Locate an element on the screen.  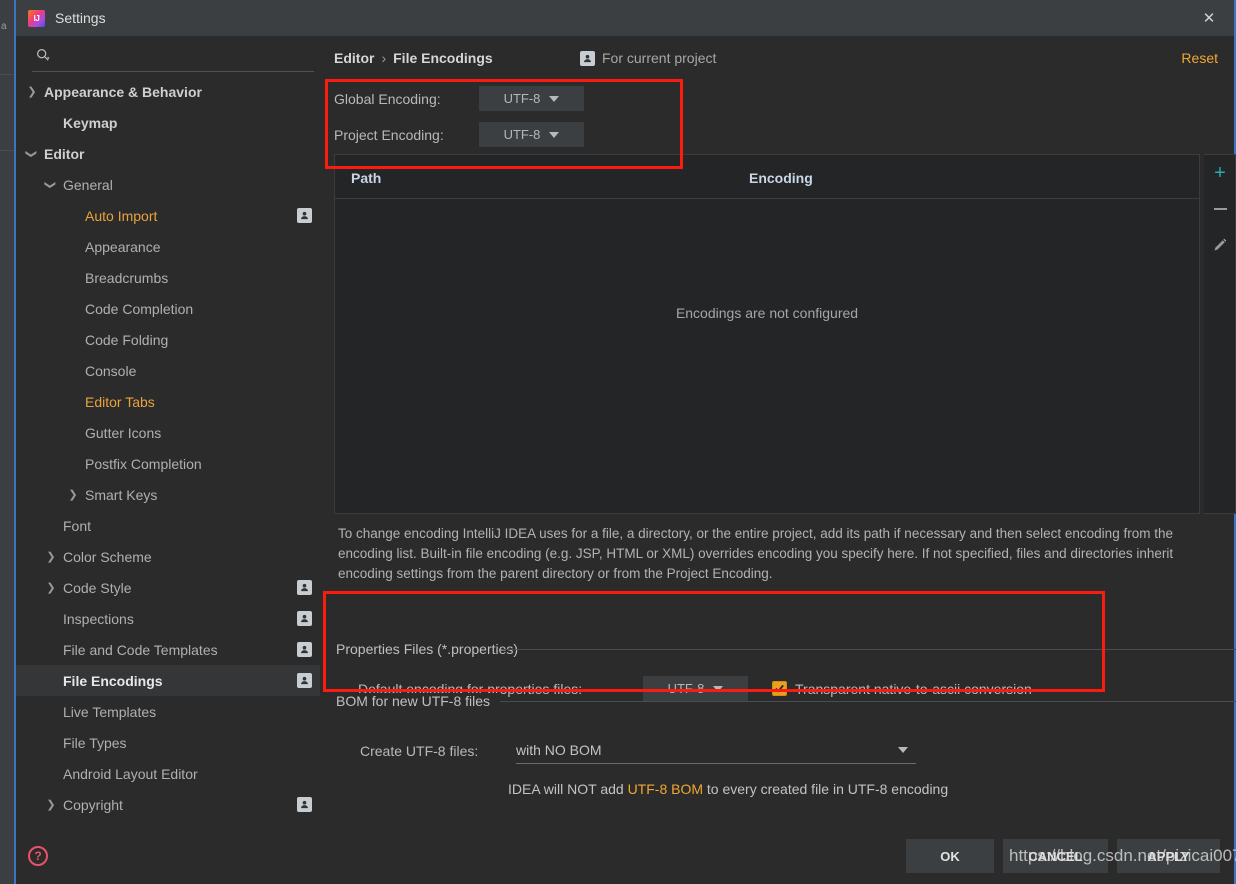
sidebar-item-label: Editor is located at coordinates (64, 153).